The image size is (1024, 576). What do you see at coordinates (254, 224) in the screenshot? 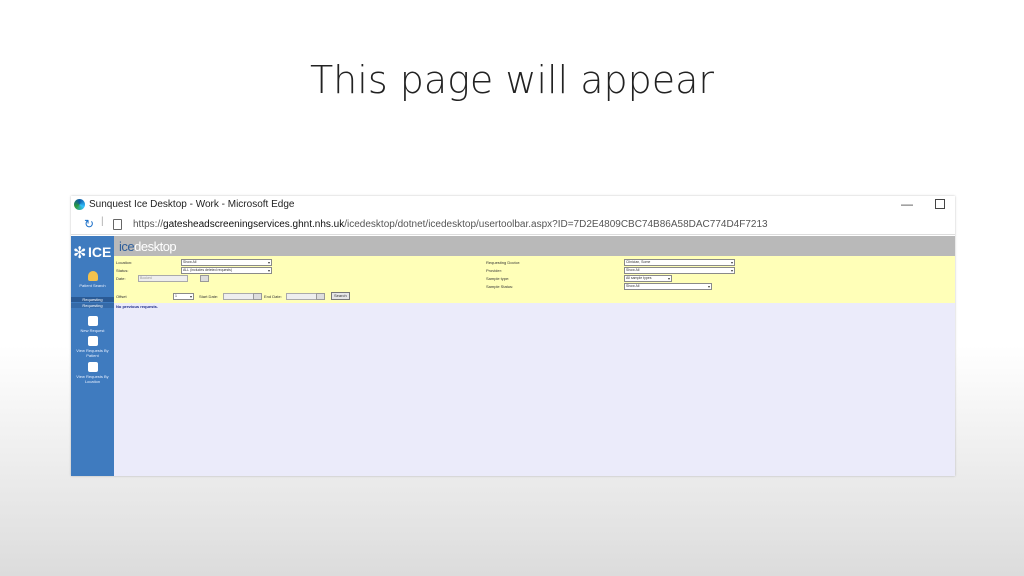
I see `url-host: gatesheadscreeningservices.ghnt.nhs.uk` at bounding box center [254, 224].